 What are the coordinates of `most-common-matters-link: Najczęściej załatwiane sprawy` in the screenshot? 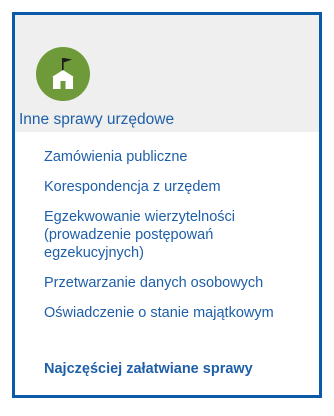 It's located at (148, 369).